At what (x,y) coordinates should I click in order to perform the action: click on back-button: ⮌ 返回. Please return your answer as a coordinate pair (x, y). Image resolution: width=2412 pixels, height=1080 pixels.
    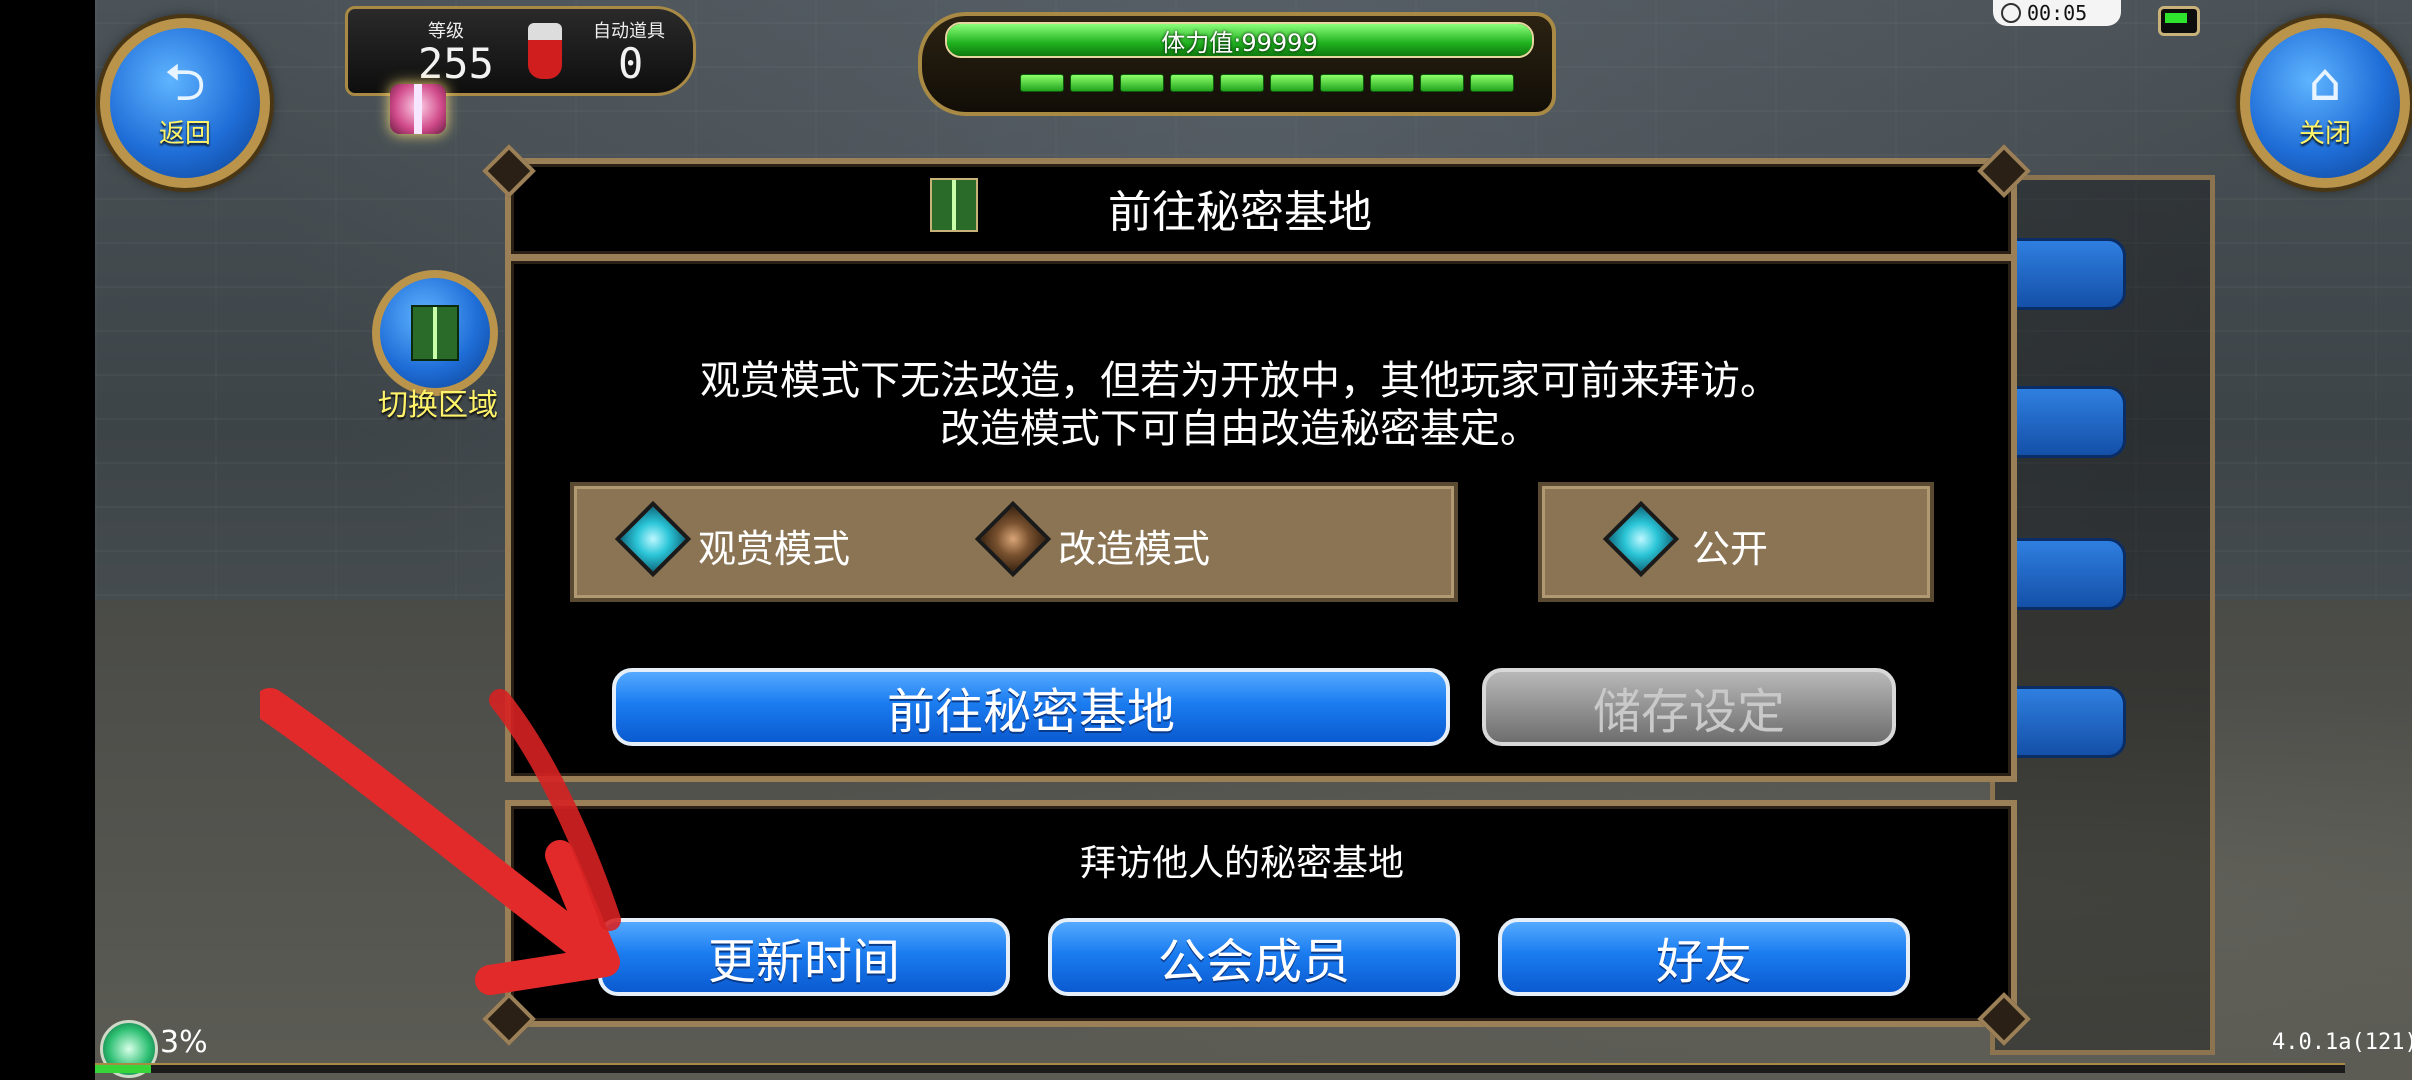
    Looking at the image, I should click on (185, 103).